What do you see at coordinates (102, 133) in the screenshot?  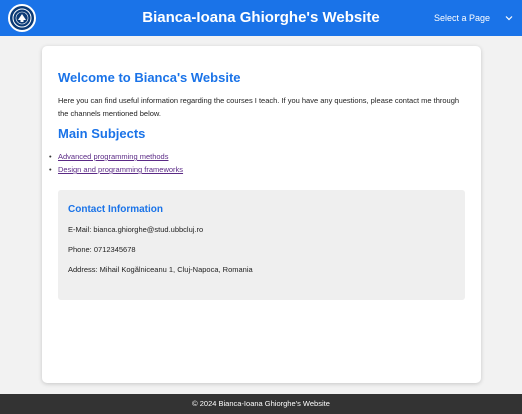 I see `subjects-heading: Main Subjects` at bounding box center [102, 133].